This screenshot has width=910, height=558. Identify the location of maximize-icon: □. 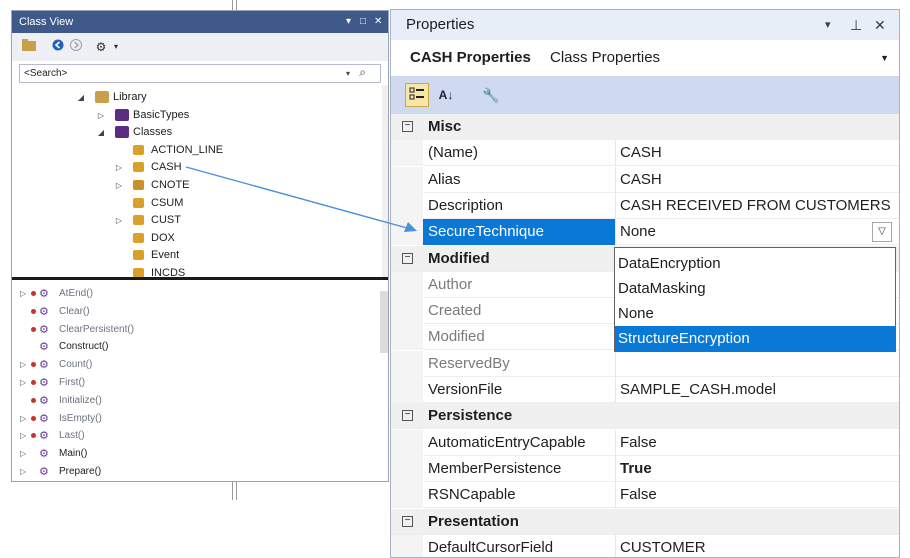
(363, 22).